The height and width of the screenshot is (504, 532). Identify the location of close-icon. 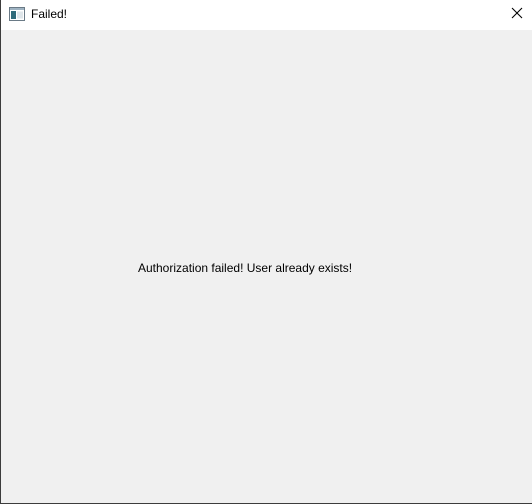
(517, 15).